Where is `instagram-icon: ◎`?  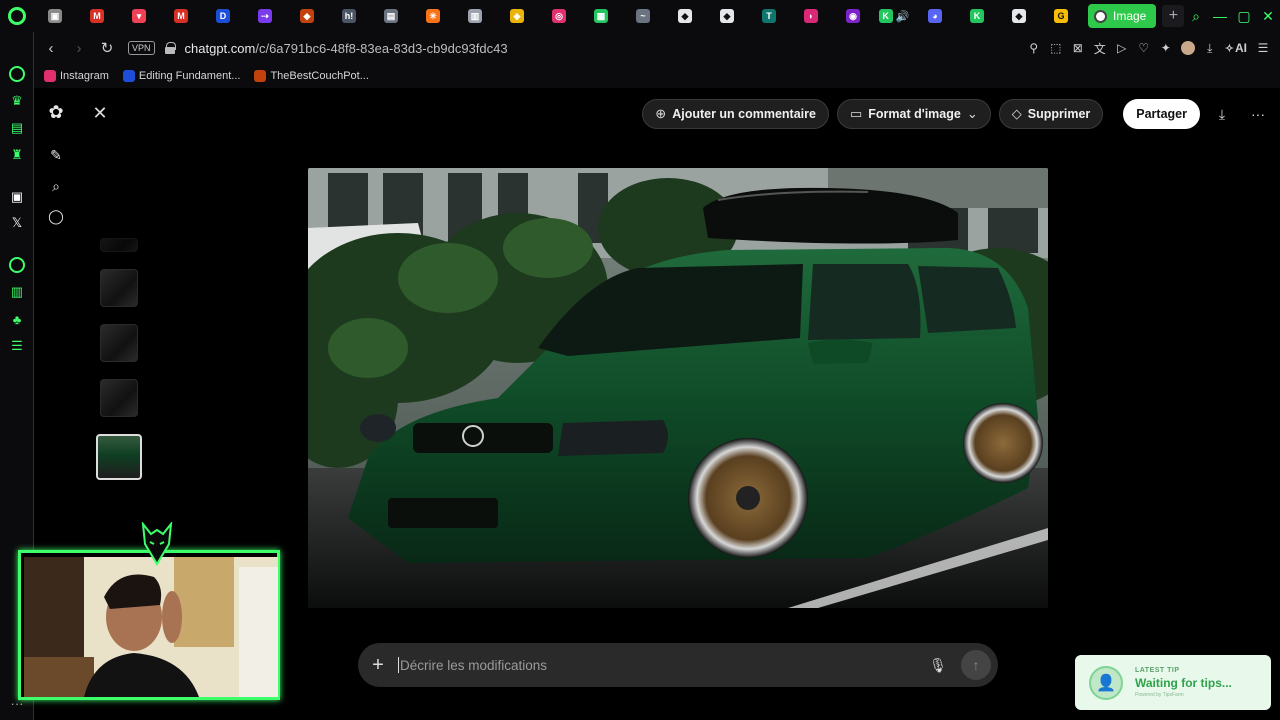
instagram-icon: ◎ is located at coordinates (559, 16).